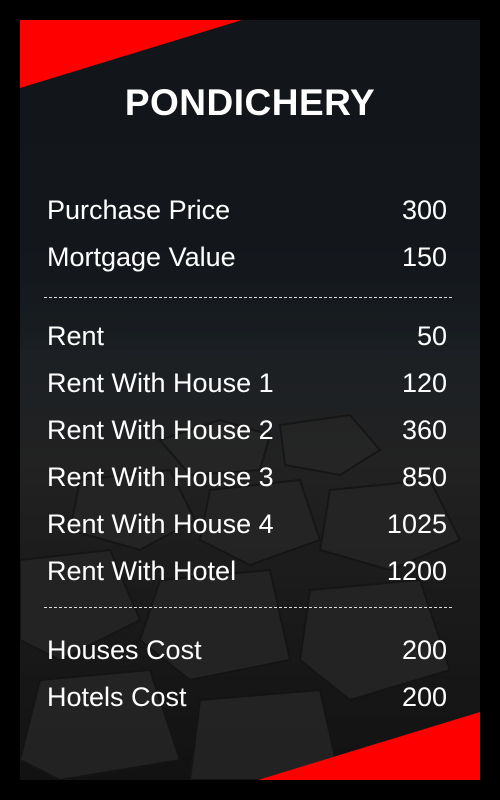  Describe the element at coordinates (160, 430) in the screenshot. I see `row-label: Rent With House 2` at that location.